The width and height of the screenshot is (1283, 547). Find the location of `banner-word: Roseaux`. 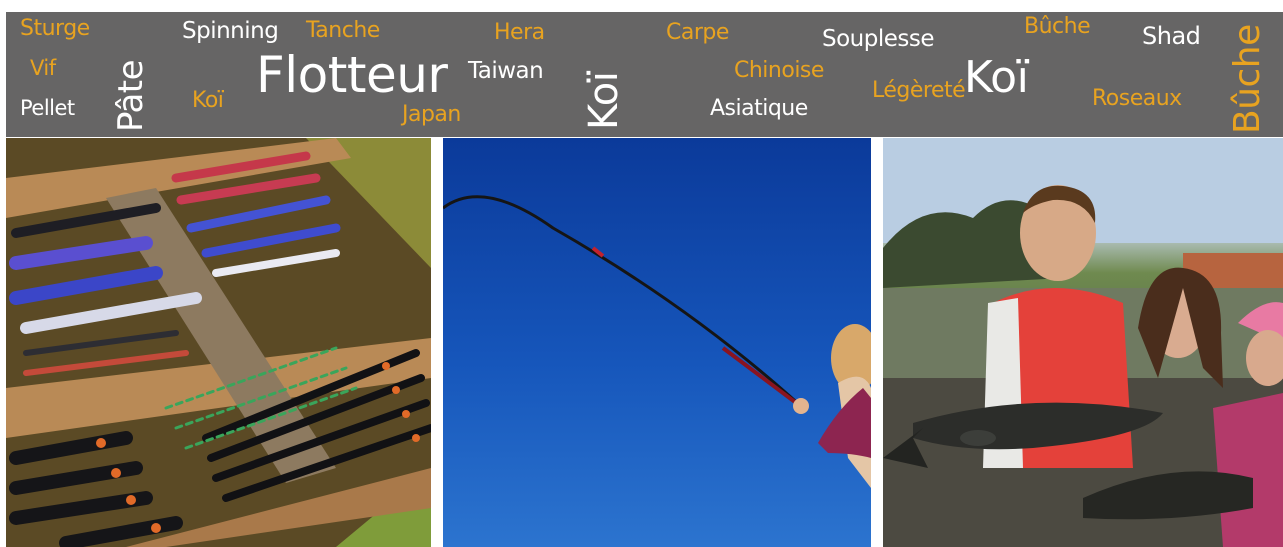

banner-word: Roseaux is located at coordinates (1137, 98).